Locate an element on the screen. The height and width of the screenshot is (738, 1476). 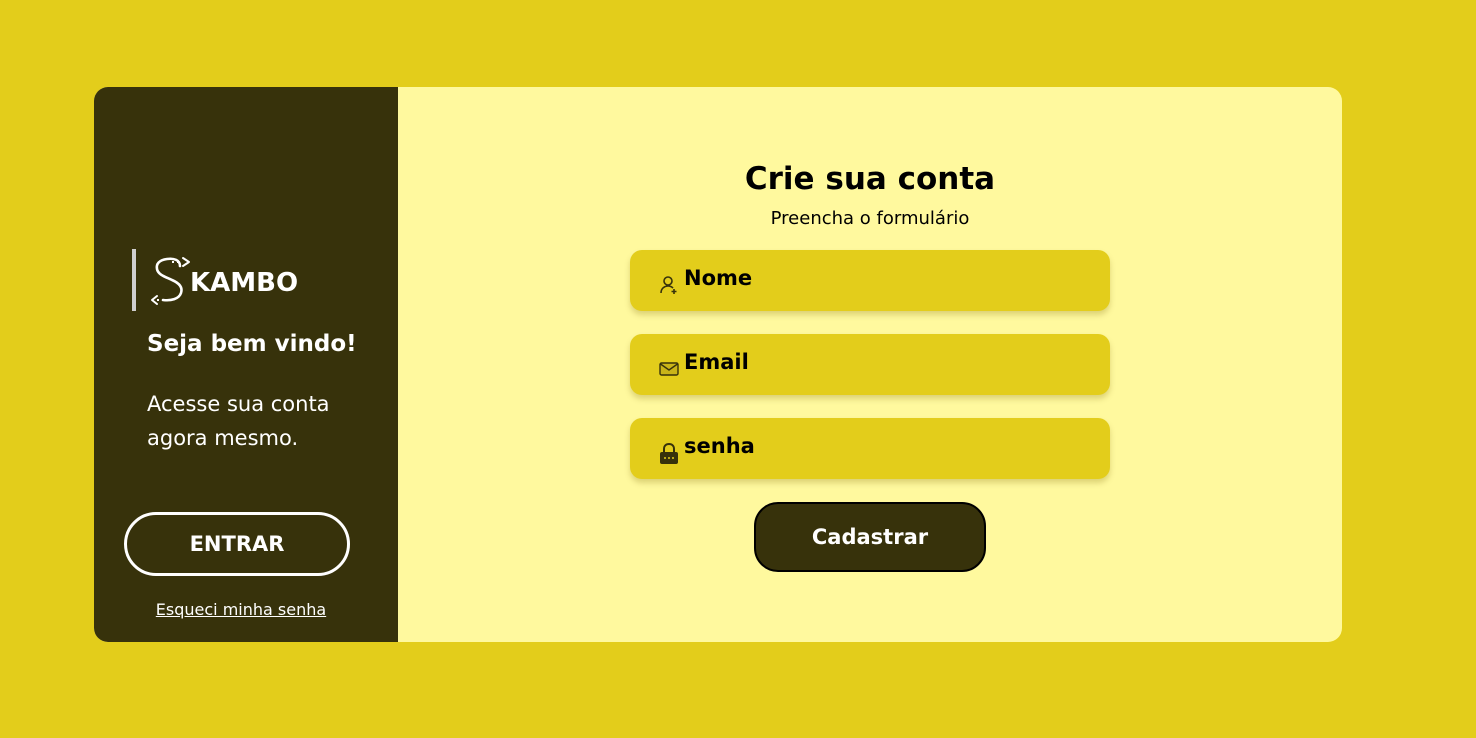
form-subtitle: Preencha o formulário is located at coordinates (870, 218).